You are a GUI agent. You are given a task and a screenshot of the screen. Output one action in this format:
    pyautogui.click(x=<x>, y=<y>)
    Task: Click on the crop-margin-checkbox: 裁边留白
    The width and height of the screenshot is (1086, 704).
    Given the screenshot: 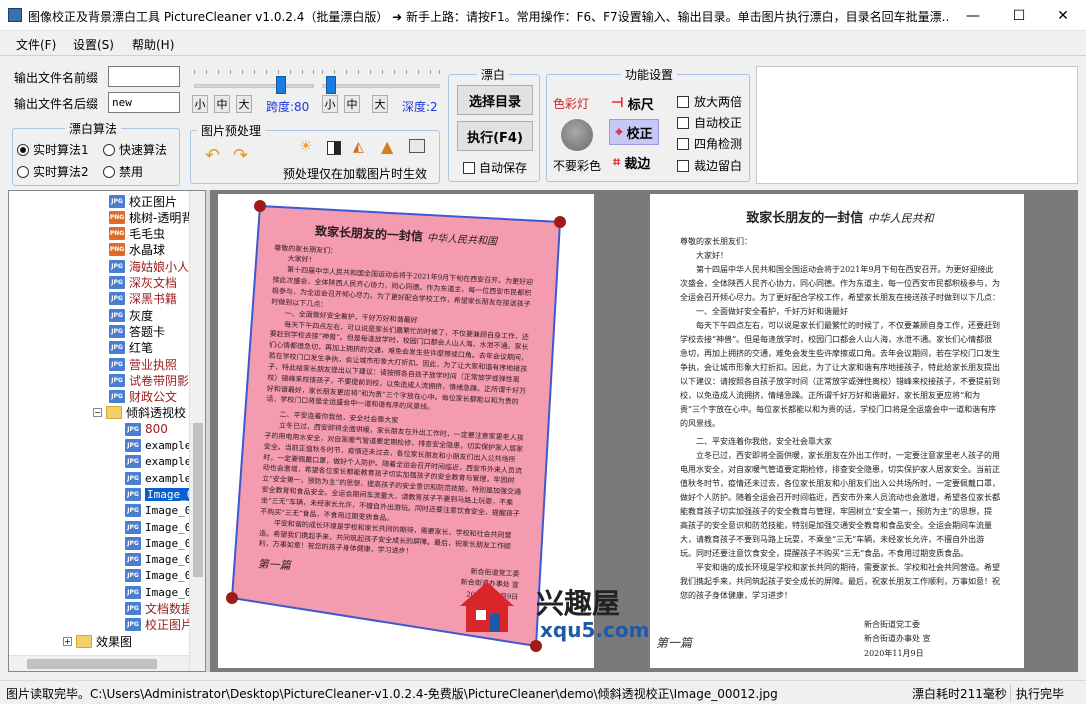 What is the action you would take?
    pyautogui.click(x=709, y=165)
    